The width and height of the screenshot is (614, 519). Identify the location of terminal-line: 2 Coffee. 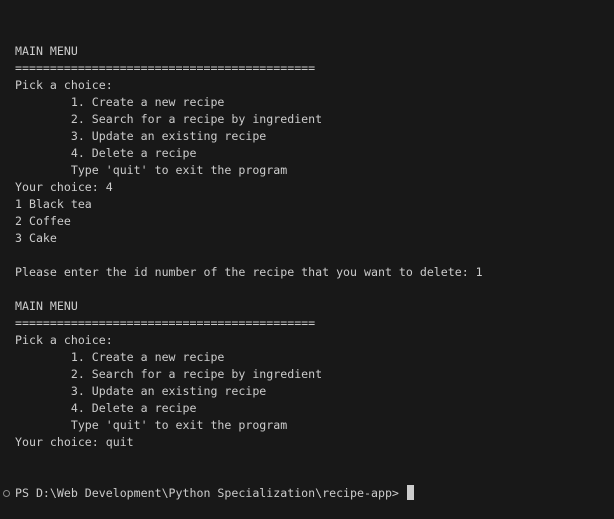
(43, 221).